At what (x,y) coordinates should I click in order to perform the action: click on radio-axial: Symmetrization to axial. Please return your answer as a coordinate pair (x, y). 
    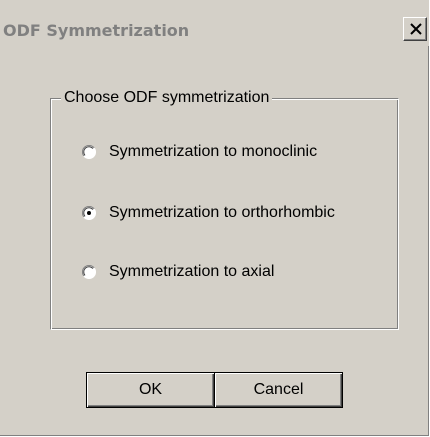
    Looking at the image, I should click on (178, 272).